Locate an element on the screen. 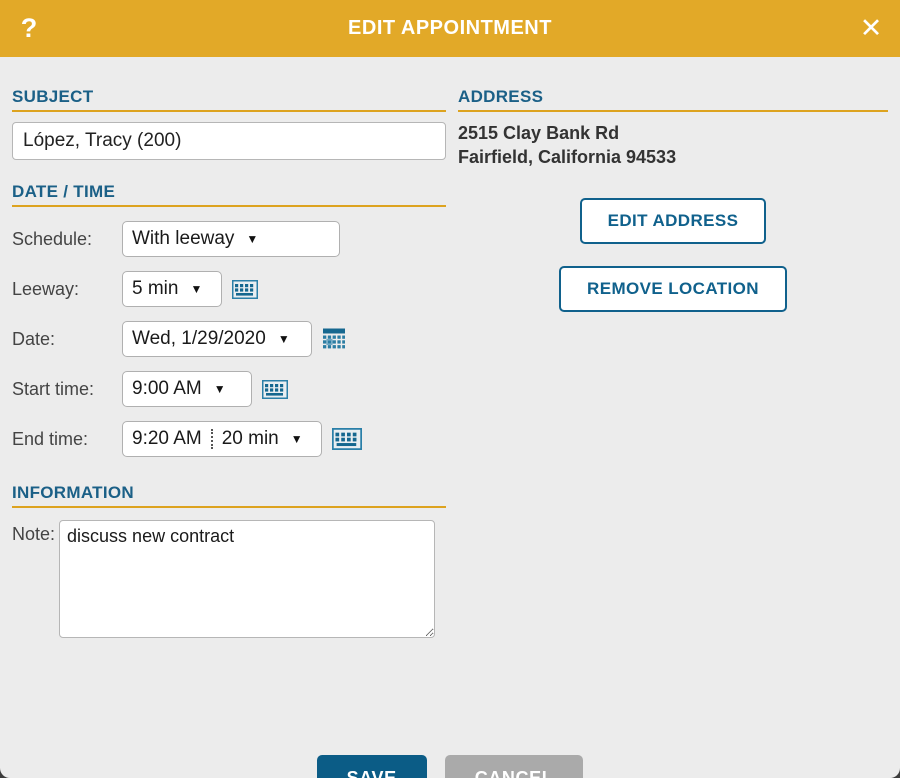  help-icon: ? is located at coordinates (29, 28).